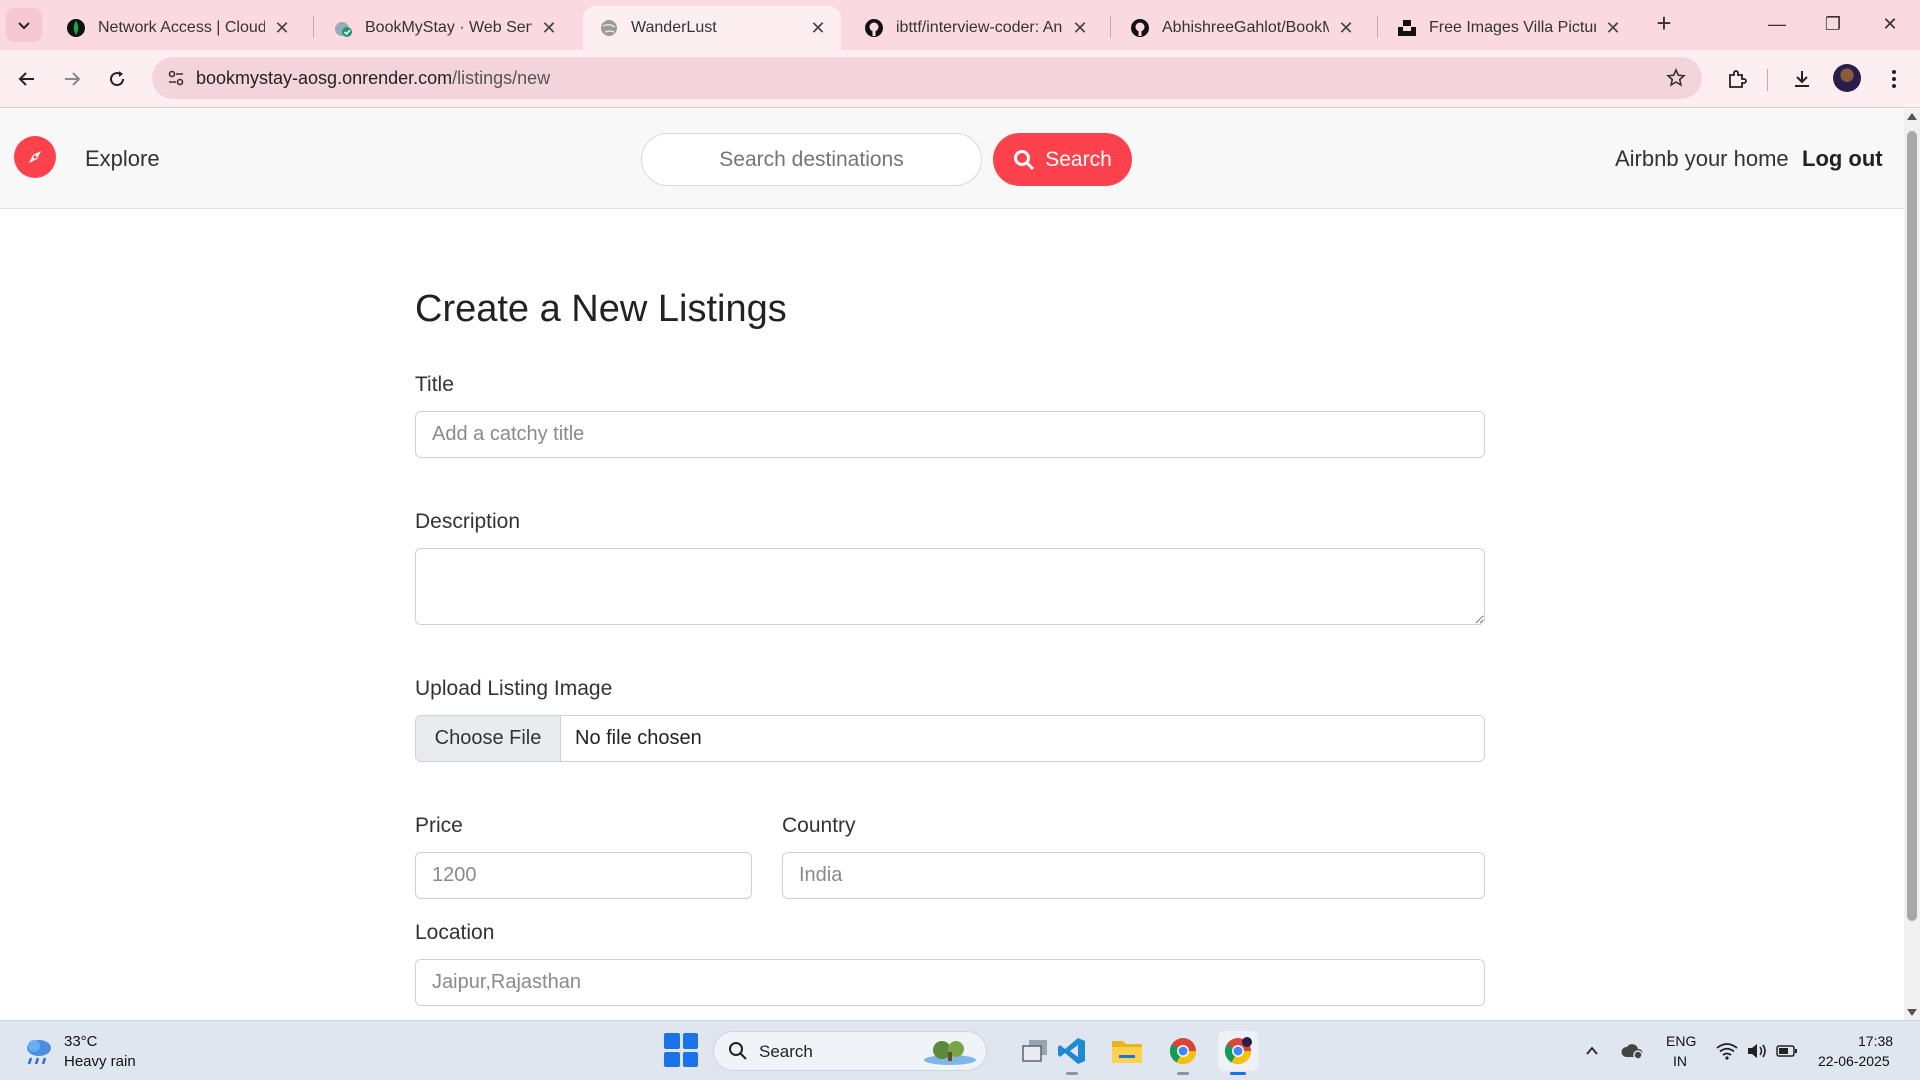  What do you see at coordinates (1833, 24) in the screenshot?
I see `restore-icon: ❐` at bounding box center [1833, 24].